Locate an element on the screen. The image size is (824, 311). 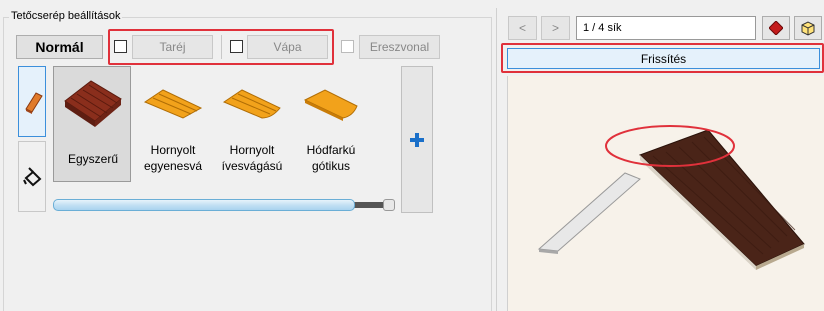
paint-tab is located at coordinates (32, 176).